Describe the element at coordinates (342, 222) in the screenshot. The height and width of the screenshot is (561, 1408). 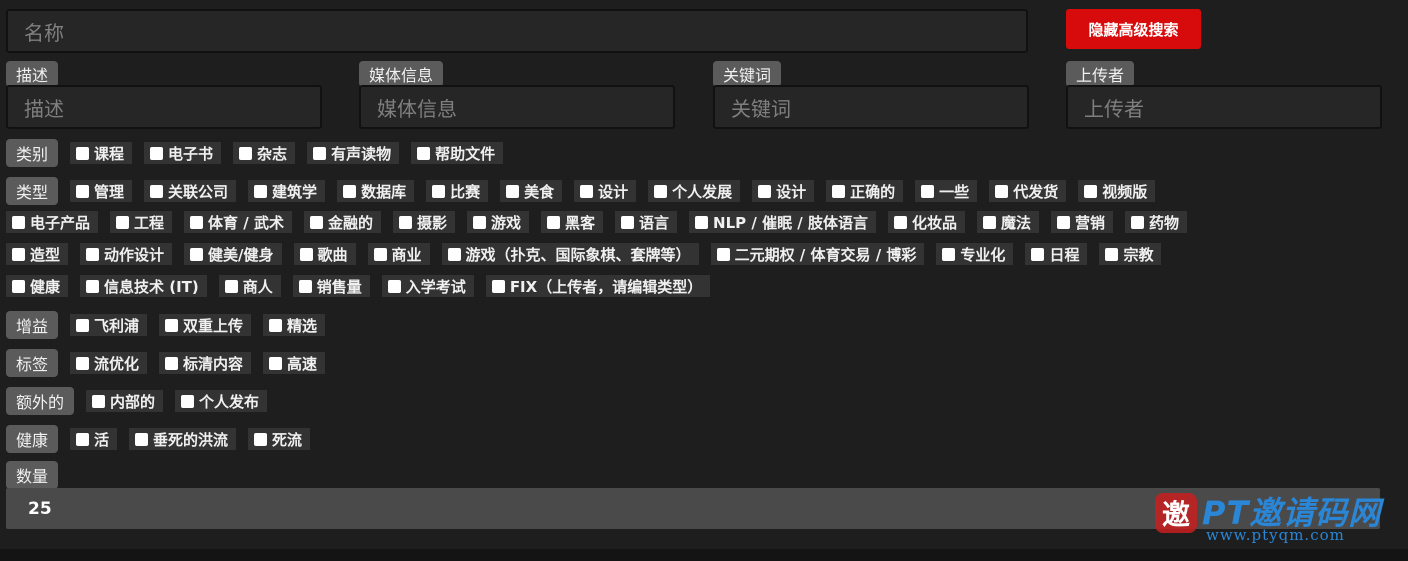
I see `type-option: 金融的` at that location.